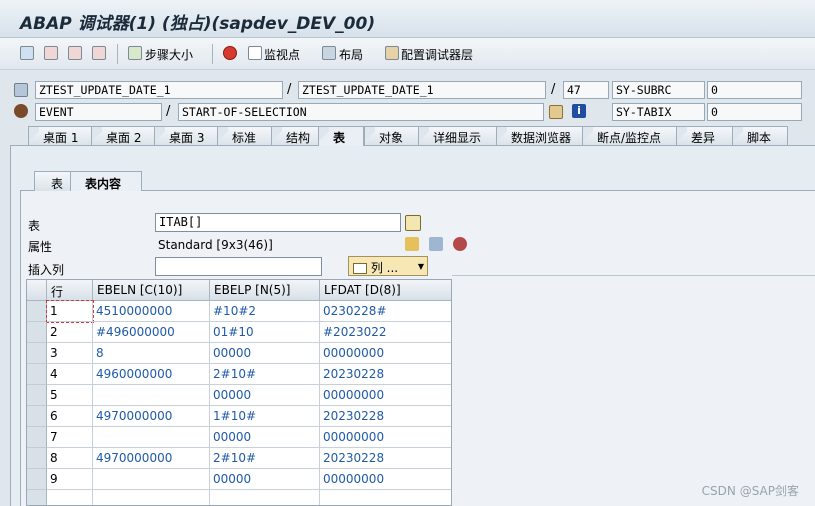 This screenshot has height=506, width=815. What do you see at coordinates (70, 395) in the screenshot?
I see `cell-row-number: 5` at bounding box center [70, 395].